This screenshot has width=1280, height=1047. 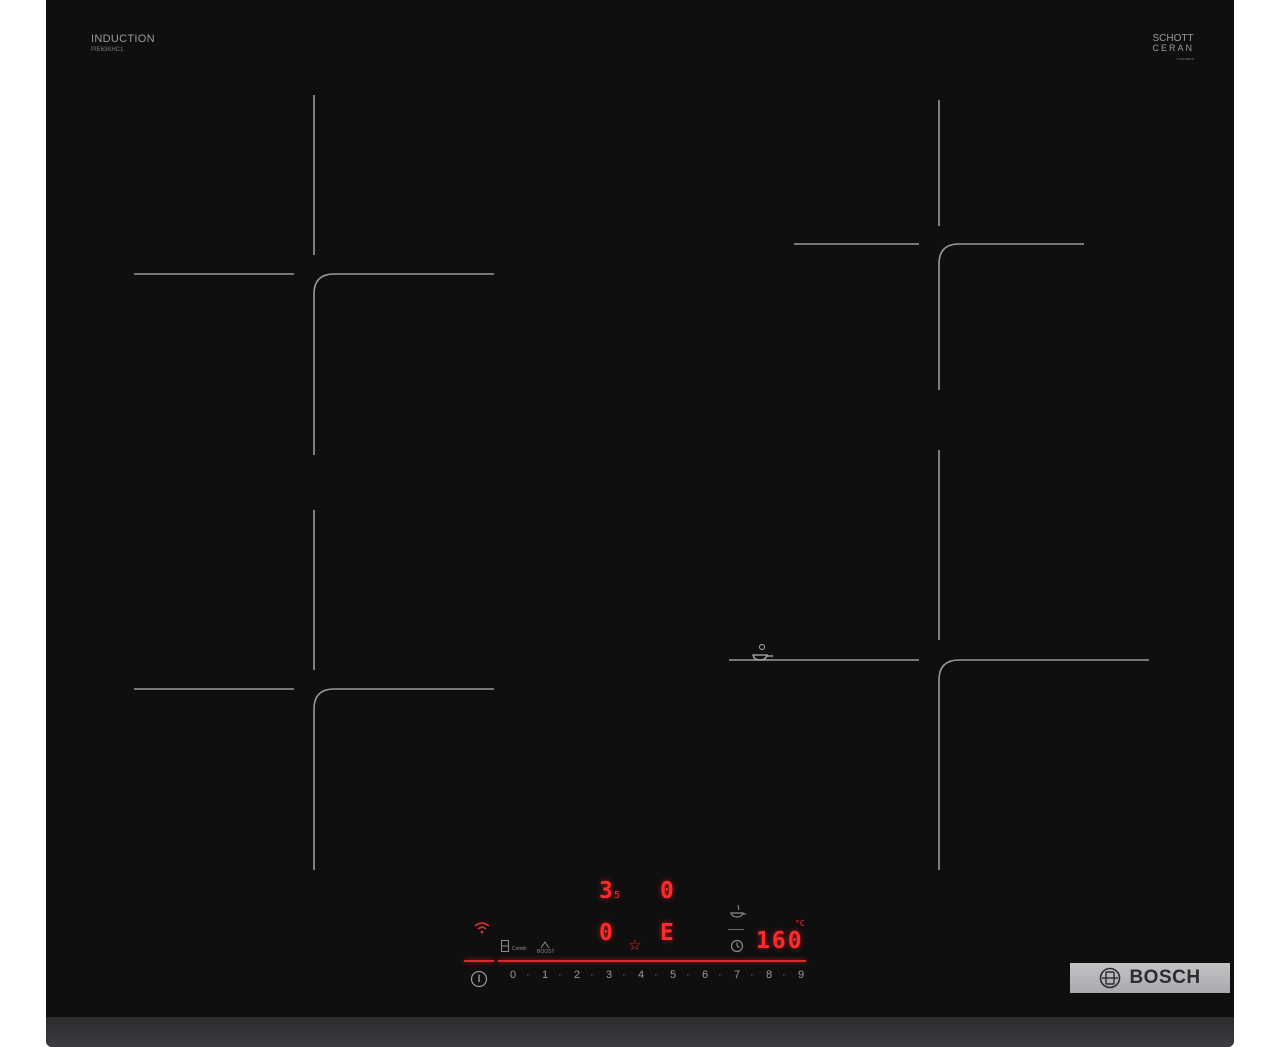 I want to click on wifi-icon, so click(x=482, y=928).